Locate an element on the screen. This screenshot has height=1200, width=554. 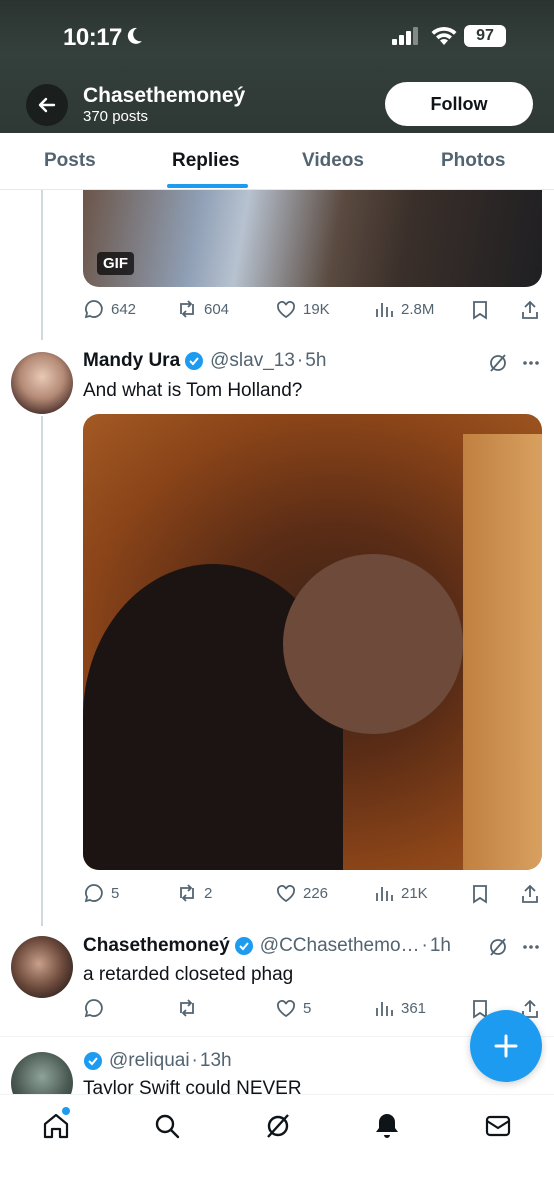
search-icon is located at coordinates (167, 1126).